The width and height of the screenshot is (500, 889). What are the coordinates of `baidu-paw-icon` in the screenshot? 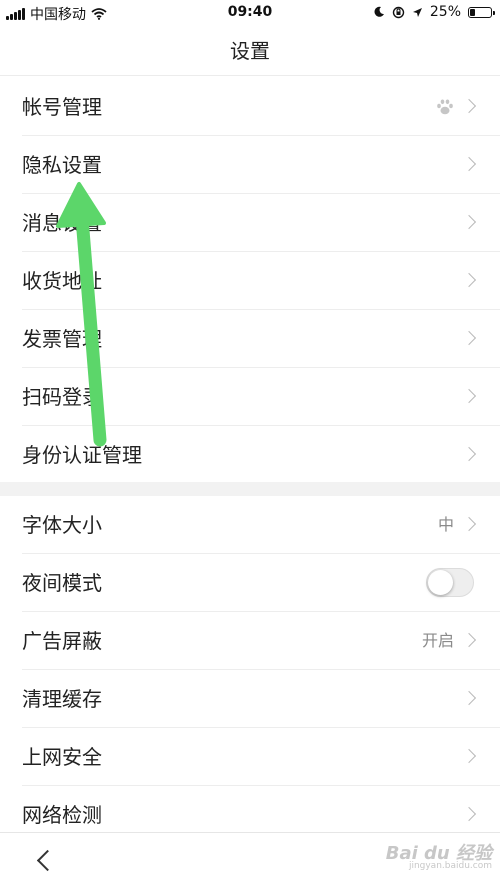 It's located at (445, 107).